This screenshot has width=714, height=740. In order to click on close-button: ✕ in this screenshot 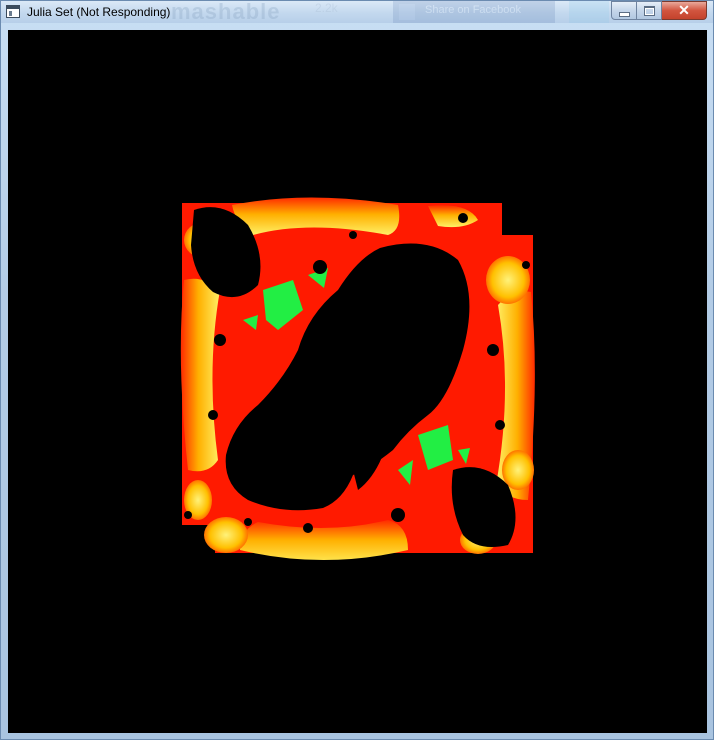, I will do `click(684, 10)`.